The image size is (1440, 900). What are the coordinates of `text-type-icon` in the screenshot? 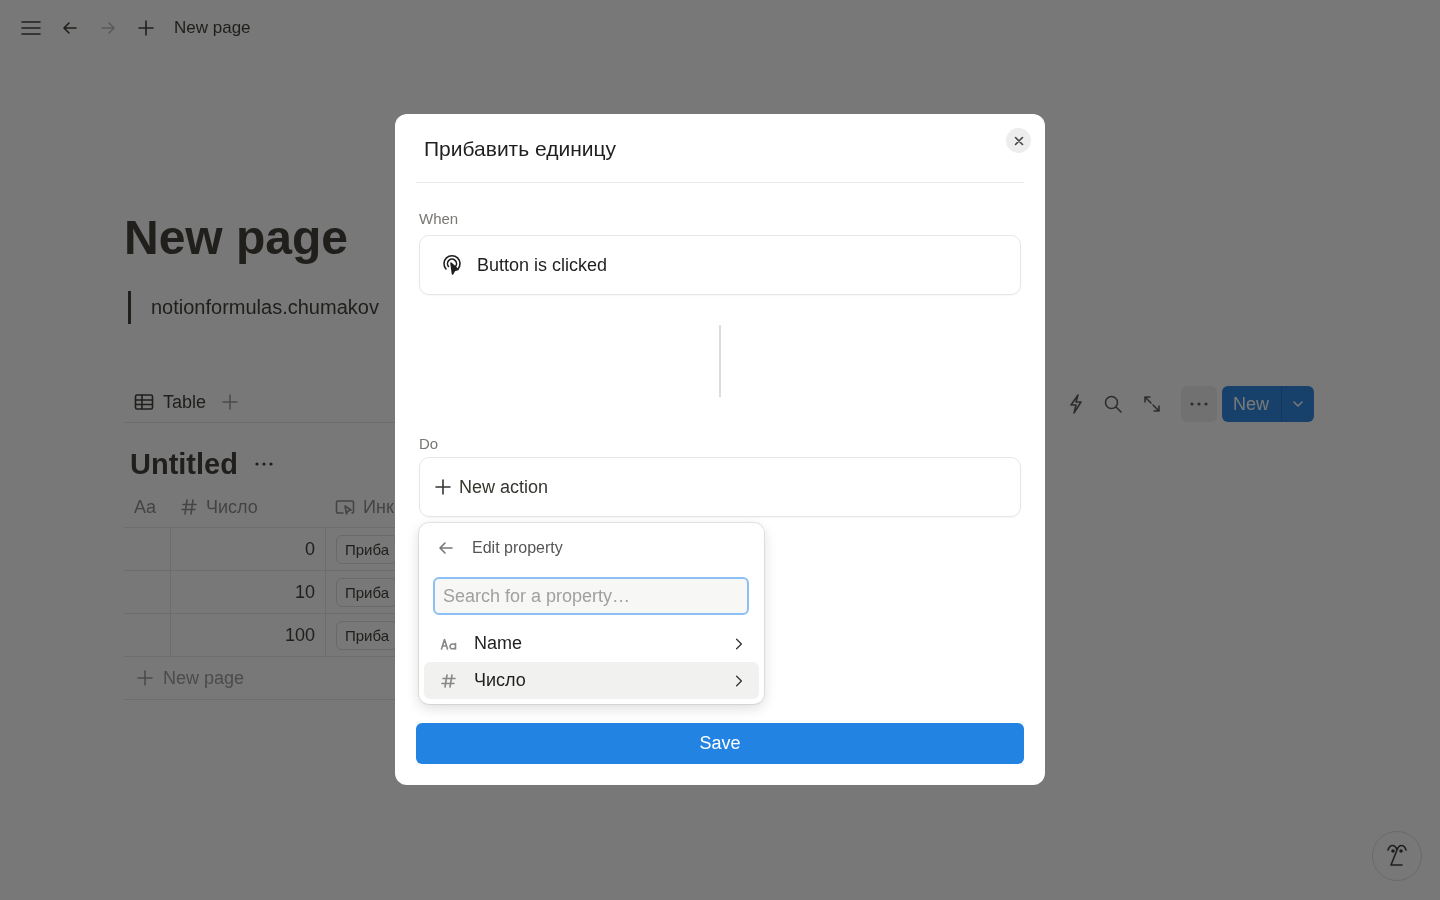 It's located at (449, 643).